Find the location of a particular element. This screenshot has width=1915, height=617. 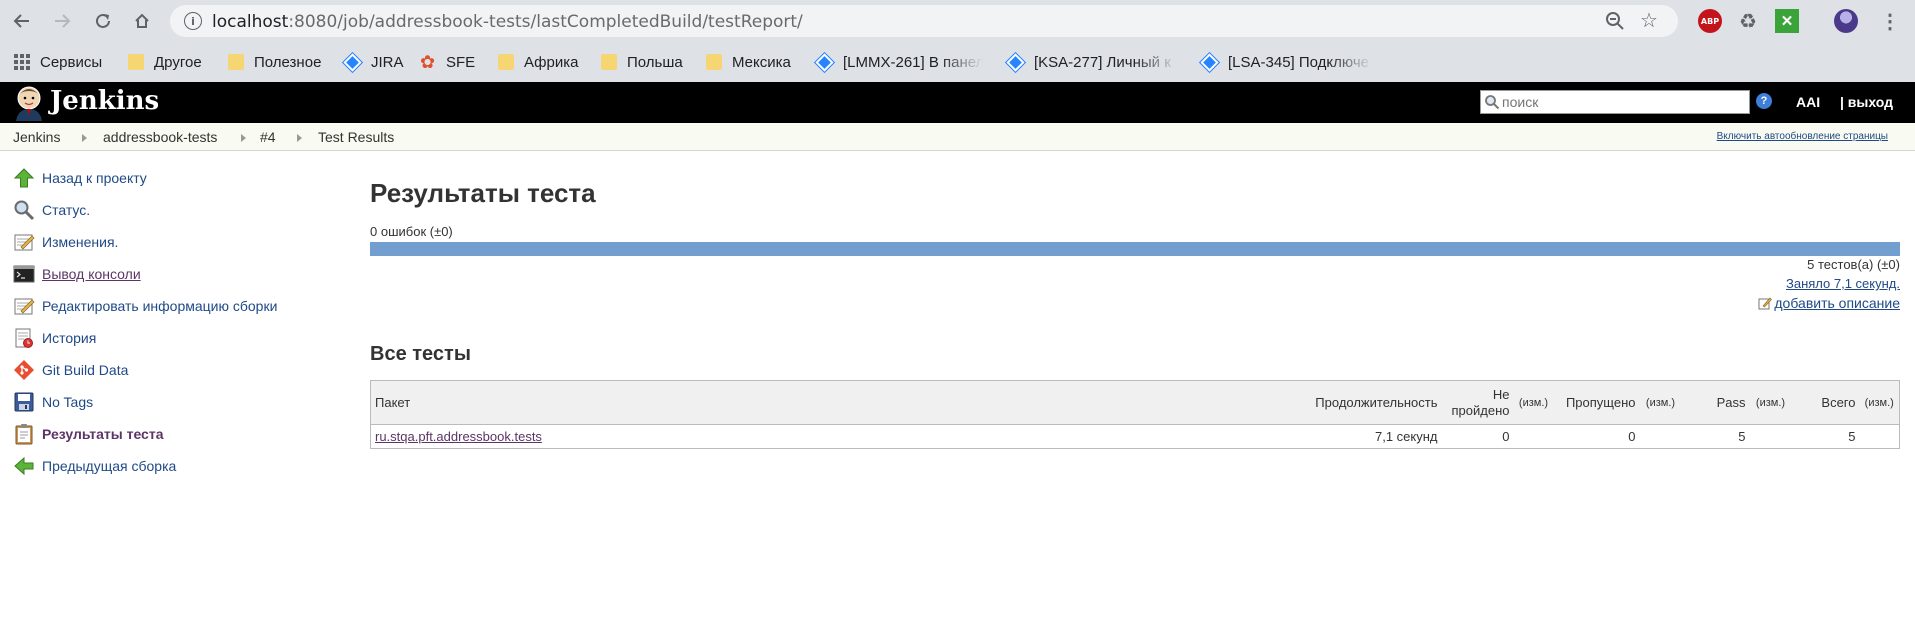

browser-menu-icon: ⋮ is located at coordinates (1890, 21).